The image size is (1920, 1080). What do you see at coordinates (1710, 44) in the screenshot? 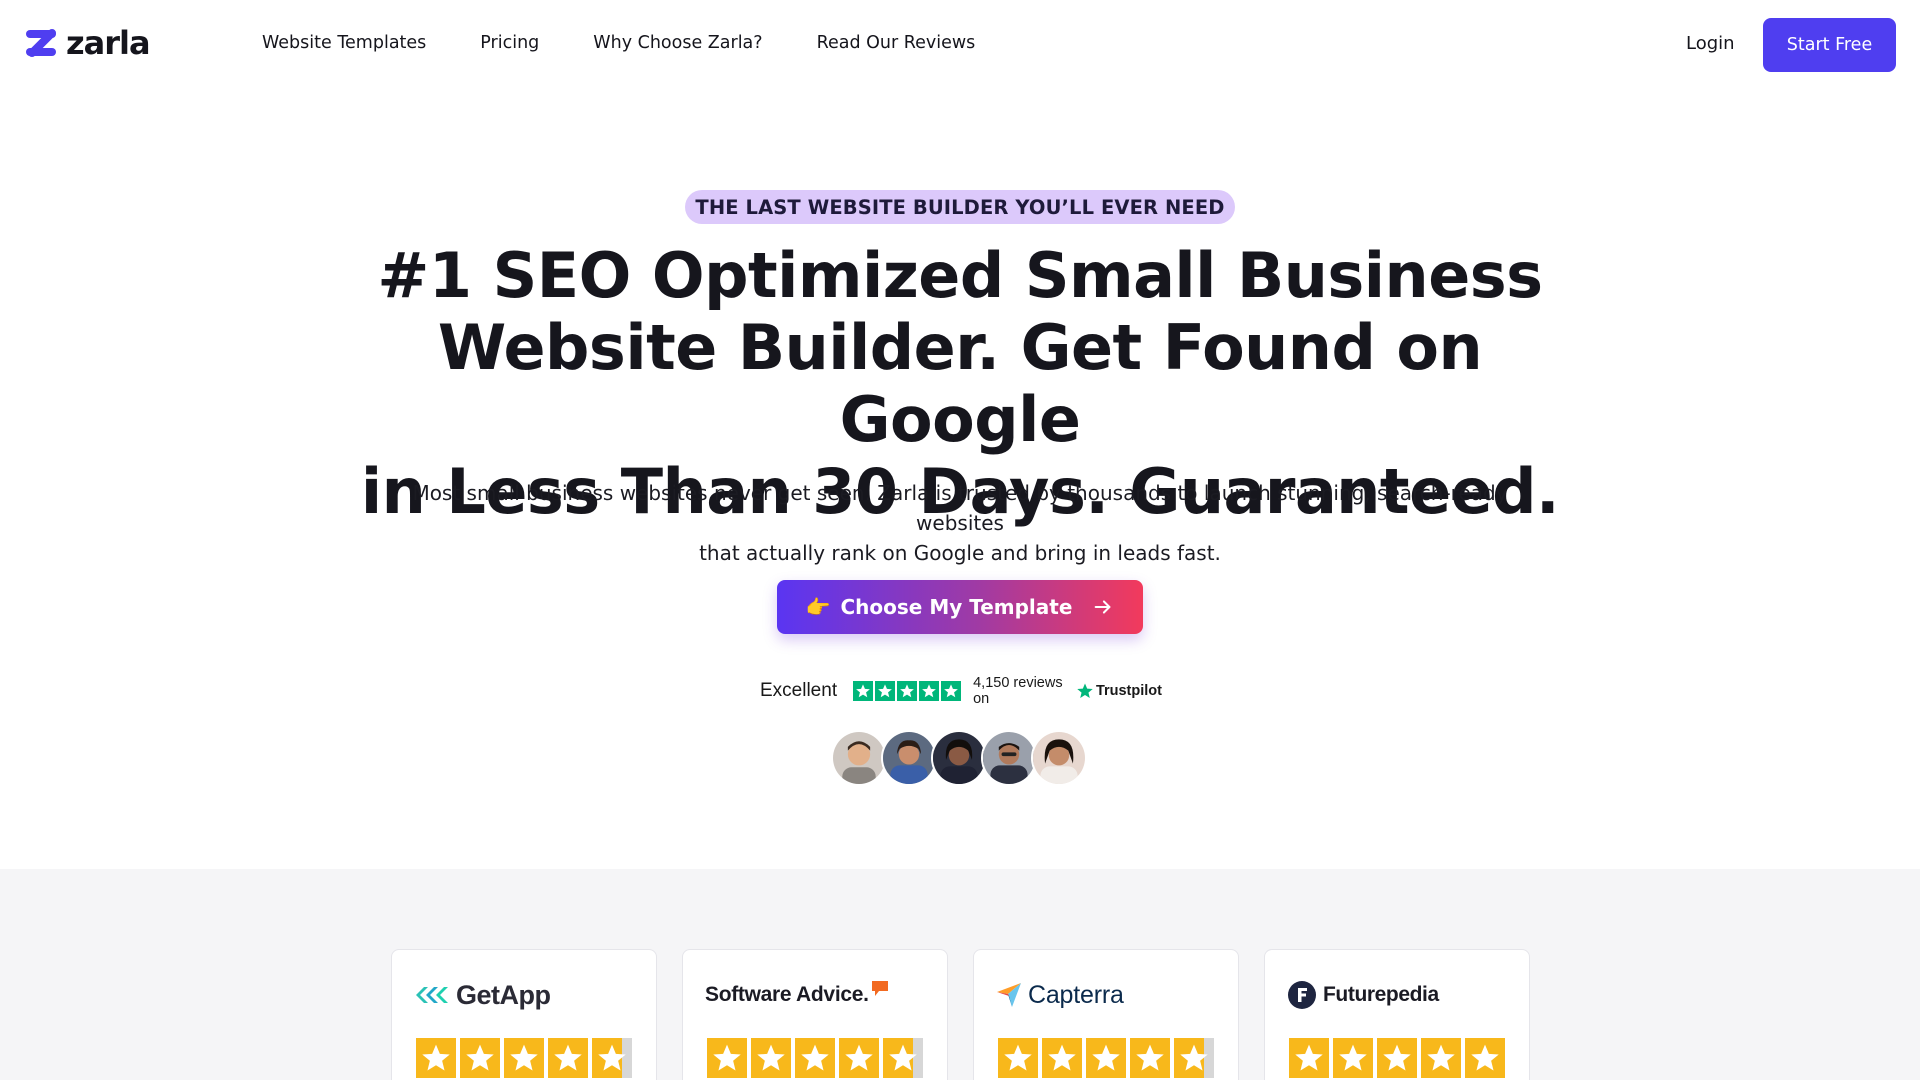
I see `login-link: Login` at bounding box center [1710, 44].